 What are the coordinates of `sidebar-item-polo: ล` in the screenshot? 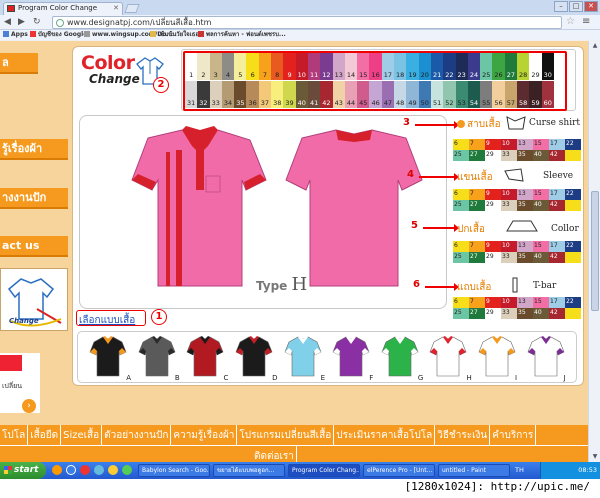 It's located at (19, 63).